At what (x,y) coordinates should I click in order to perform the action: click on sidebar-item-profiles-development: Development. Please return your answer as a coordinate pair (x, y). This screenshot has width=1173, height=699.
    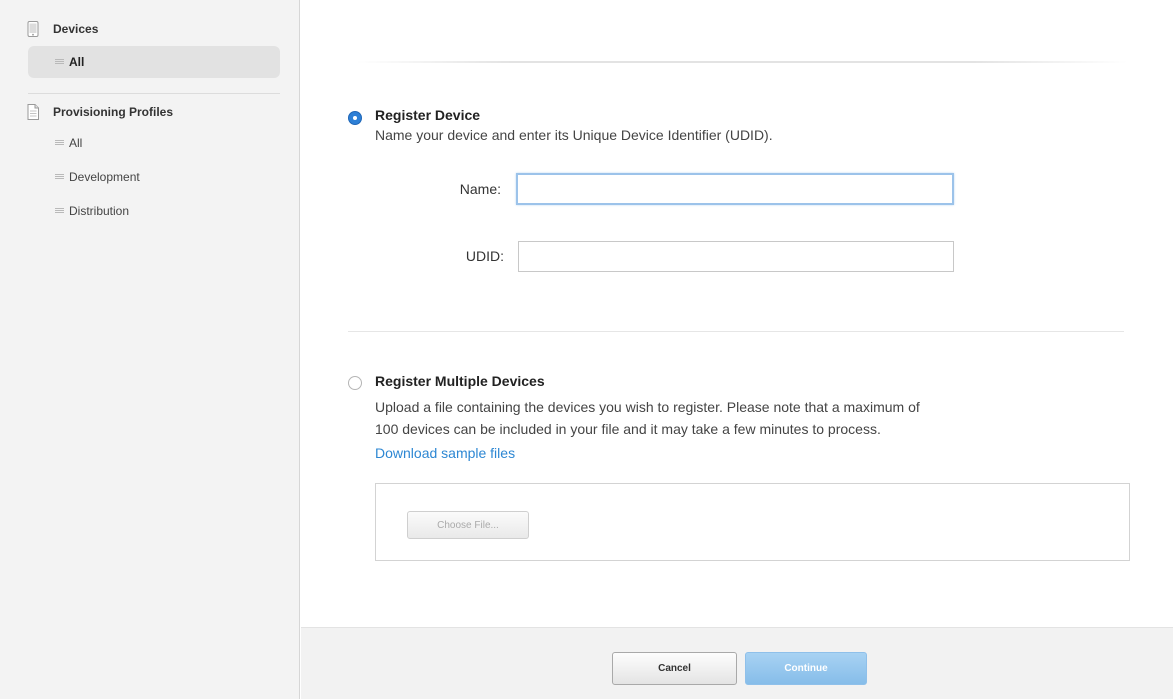
    Looking at the image, I should click on (154, 177).